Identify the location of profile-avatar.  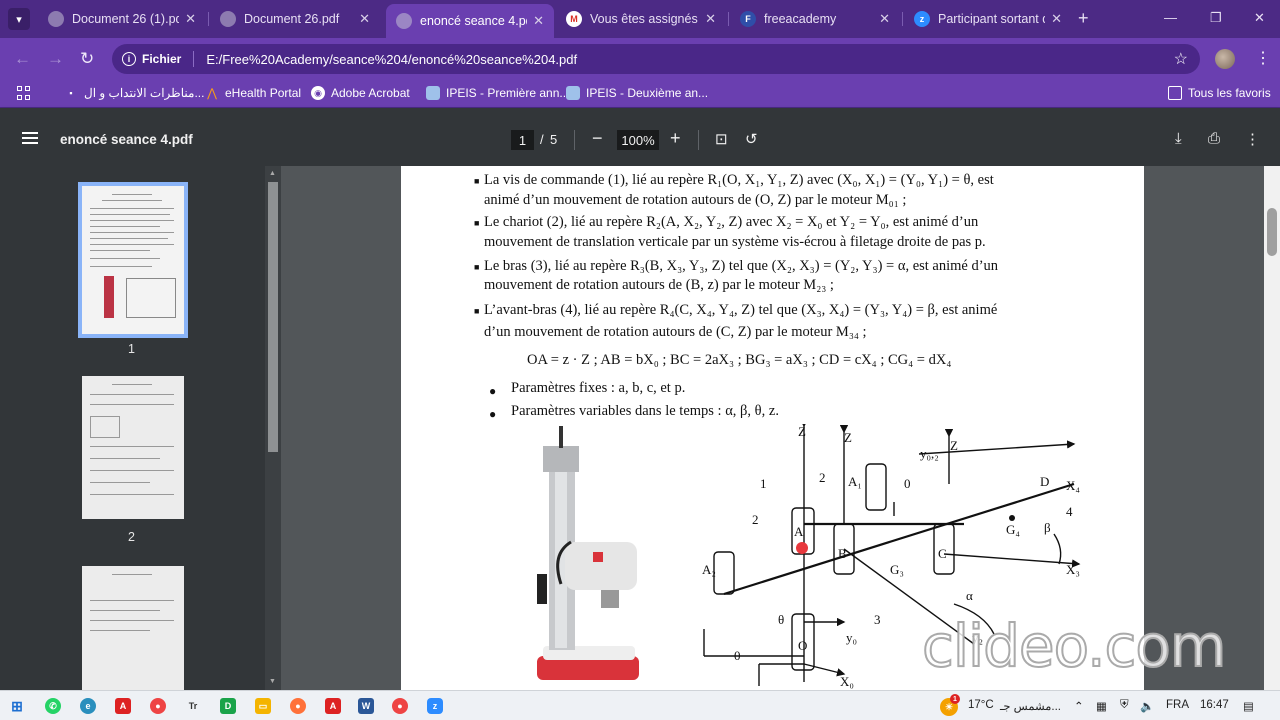
(1225, 59).